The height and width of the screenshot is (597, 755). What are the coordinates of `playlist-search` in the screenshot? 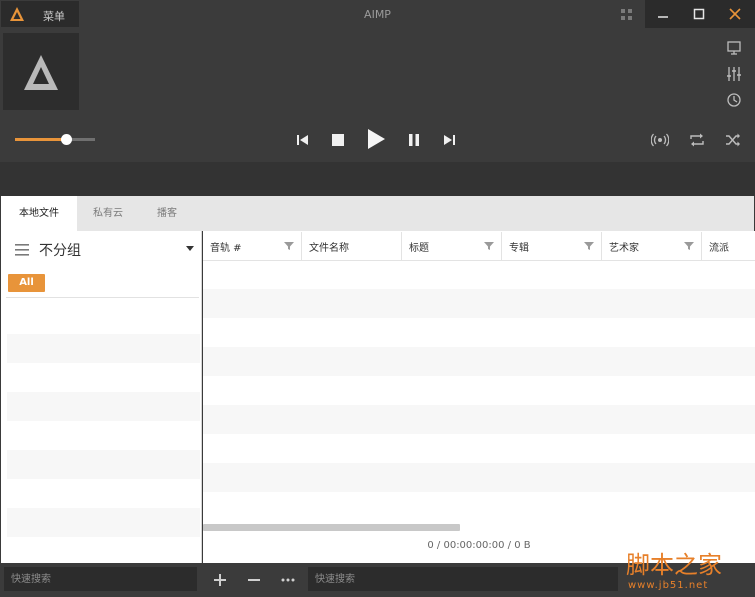 It's located at (463, 579).